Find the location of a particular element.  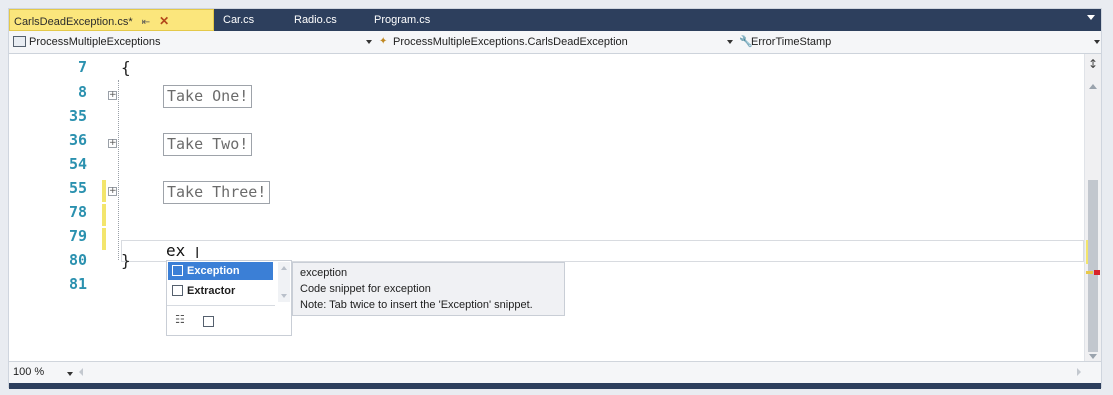

code-open-brace: { is located at coordinates (126, 67).